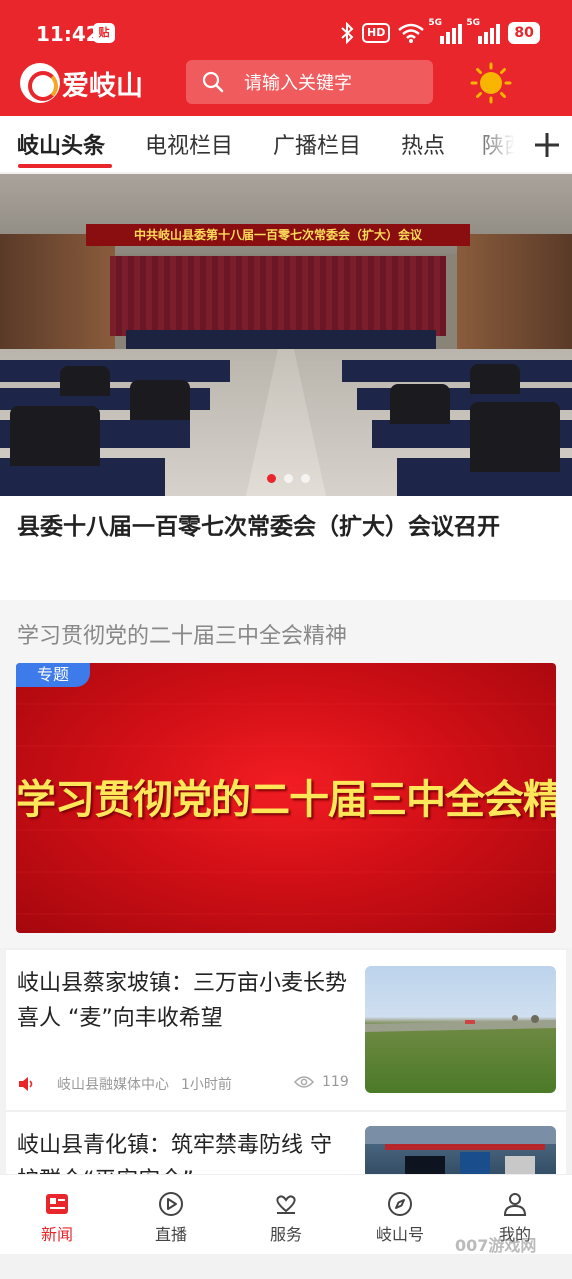 The height and width of the screenshot is (1279, 572). I want to click on headline-title: 县委十八届一百零七次常委会（扩大）会议召开, so click(258, 527).